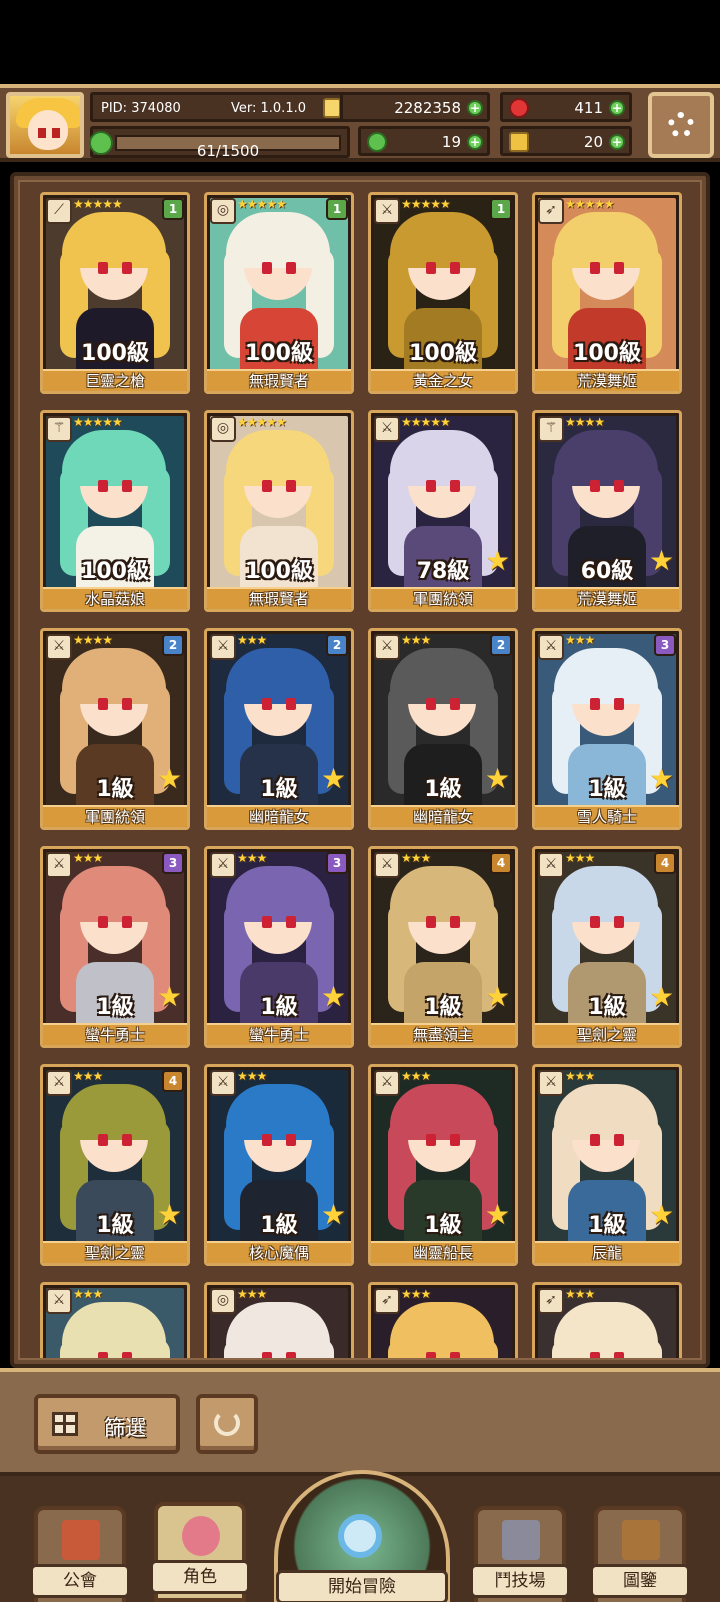 The height and width of the screenshot is (1602, 720). What do you see at coordinates (45, 125) in the screenshot?
I see `player-avatar` at bounding box center [45, 125].